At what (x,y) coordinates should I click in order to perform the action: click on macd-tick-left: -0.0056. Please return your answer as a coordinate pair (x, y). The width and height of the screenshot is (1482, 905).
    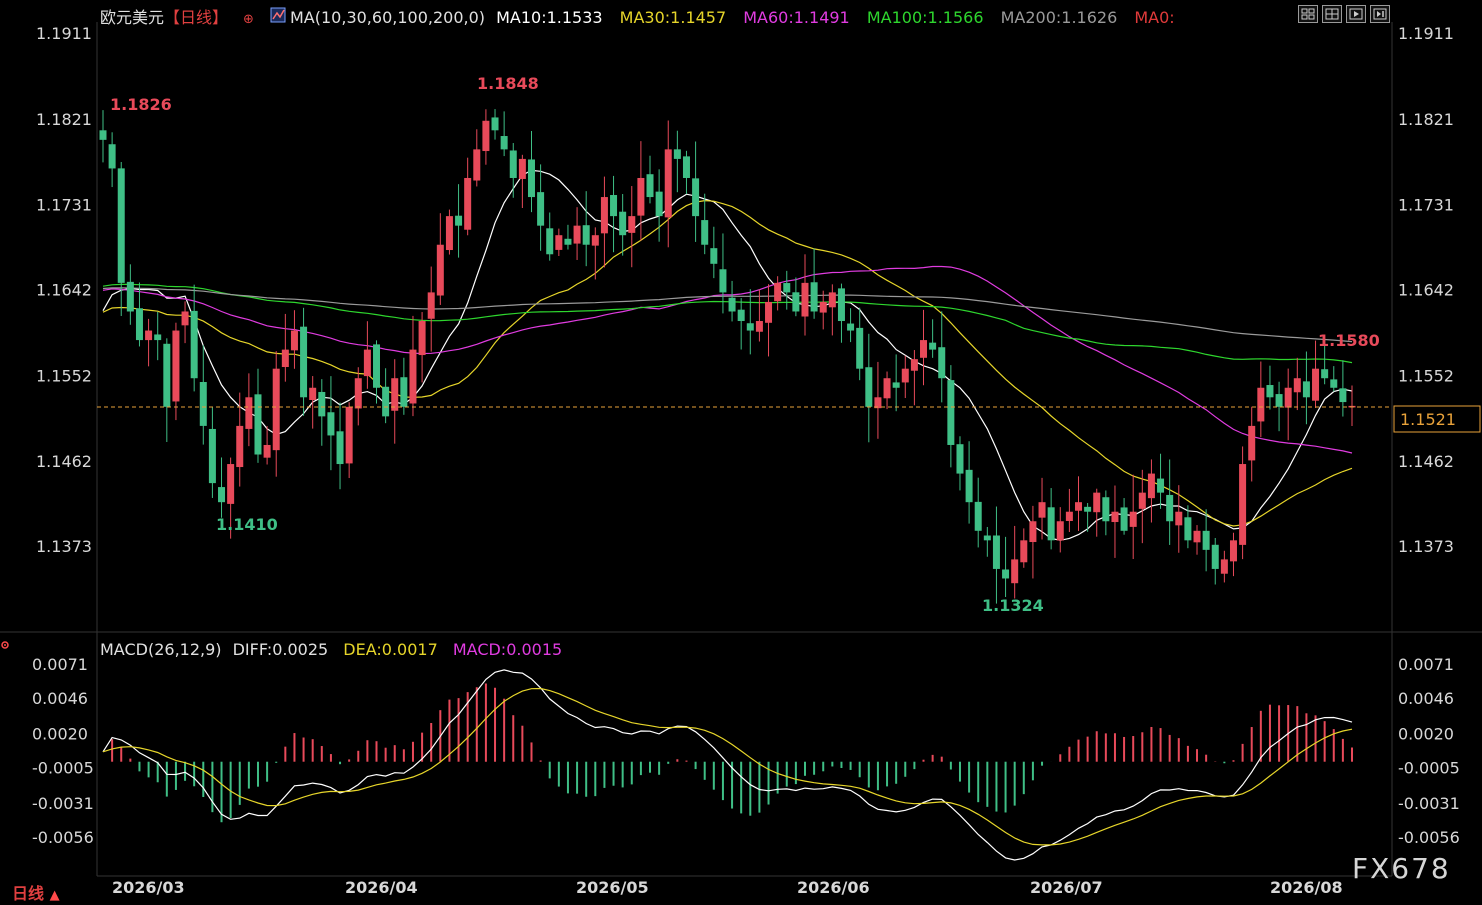
    Looking at the image, I should click on (63, 837).